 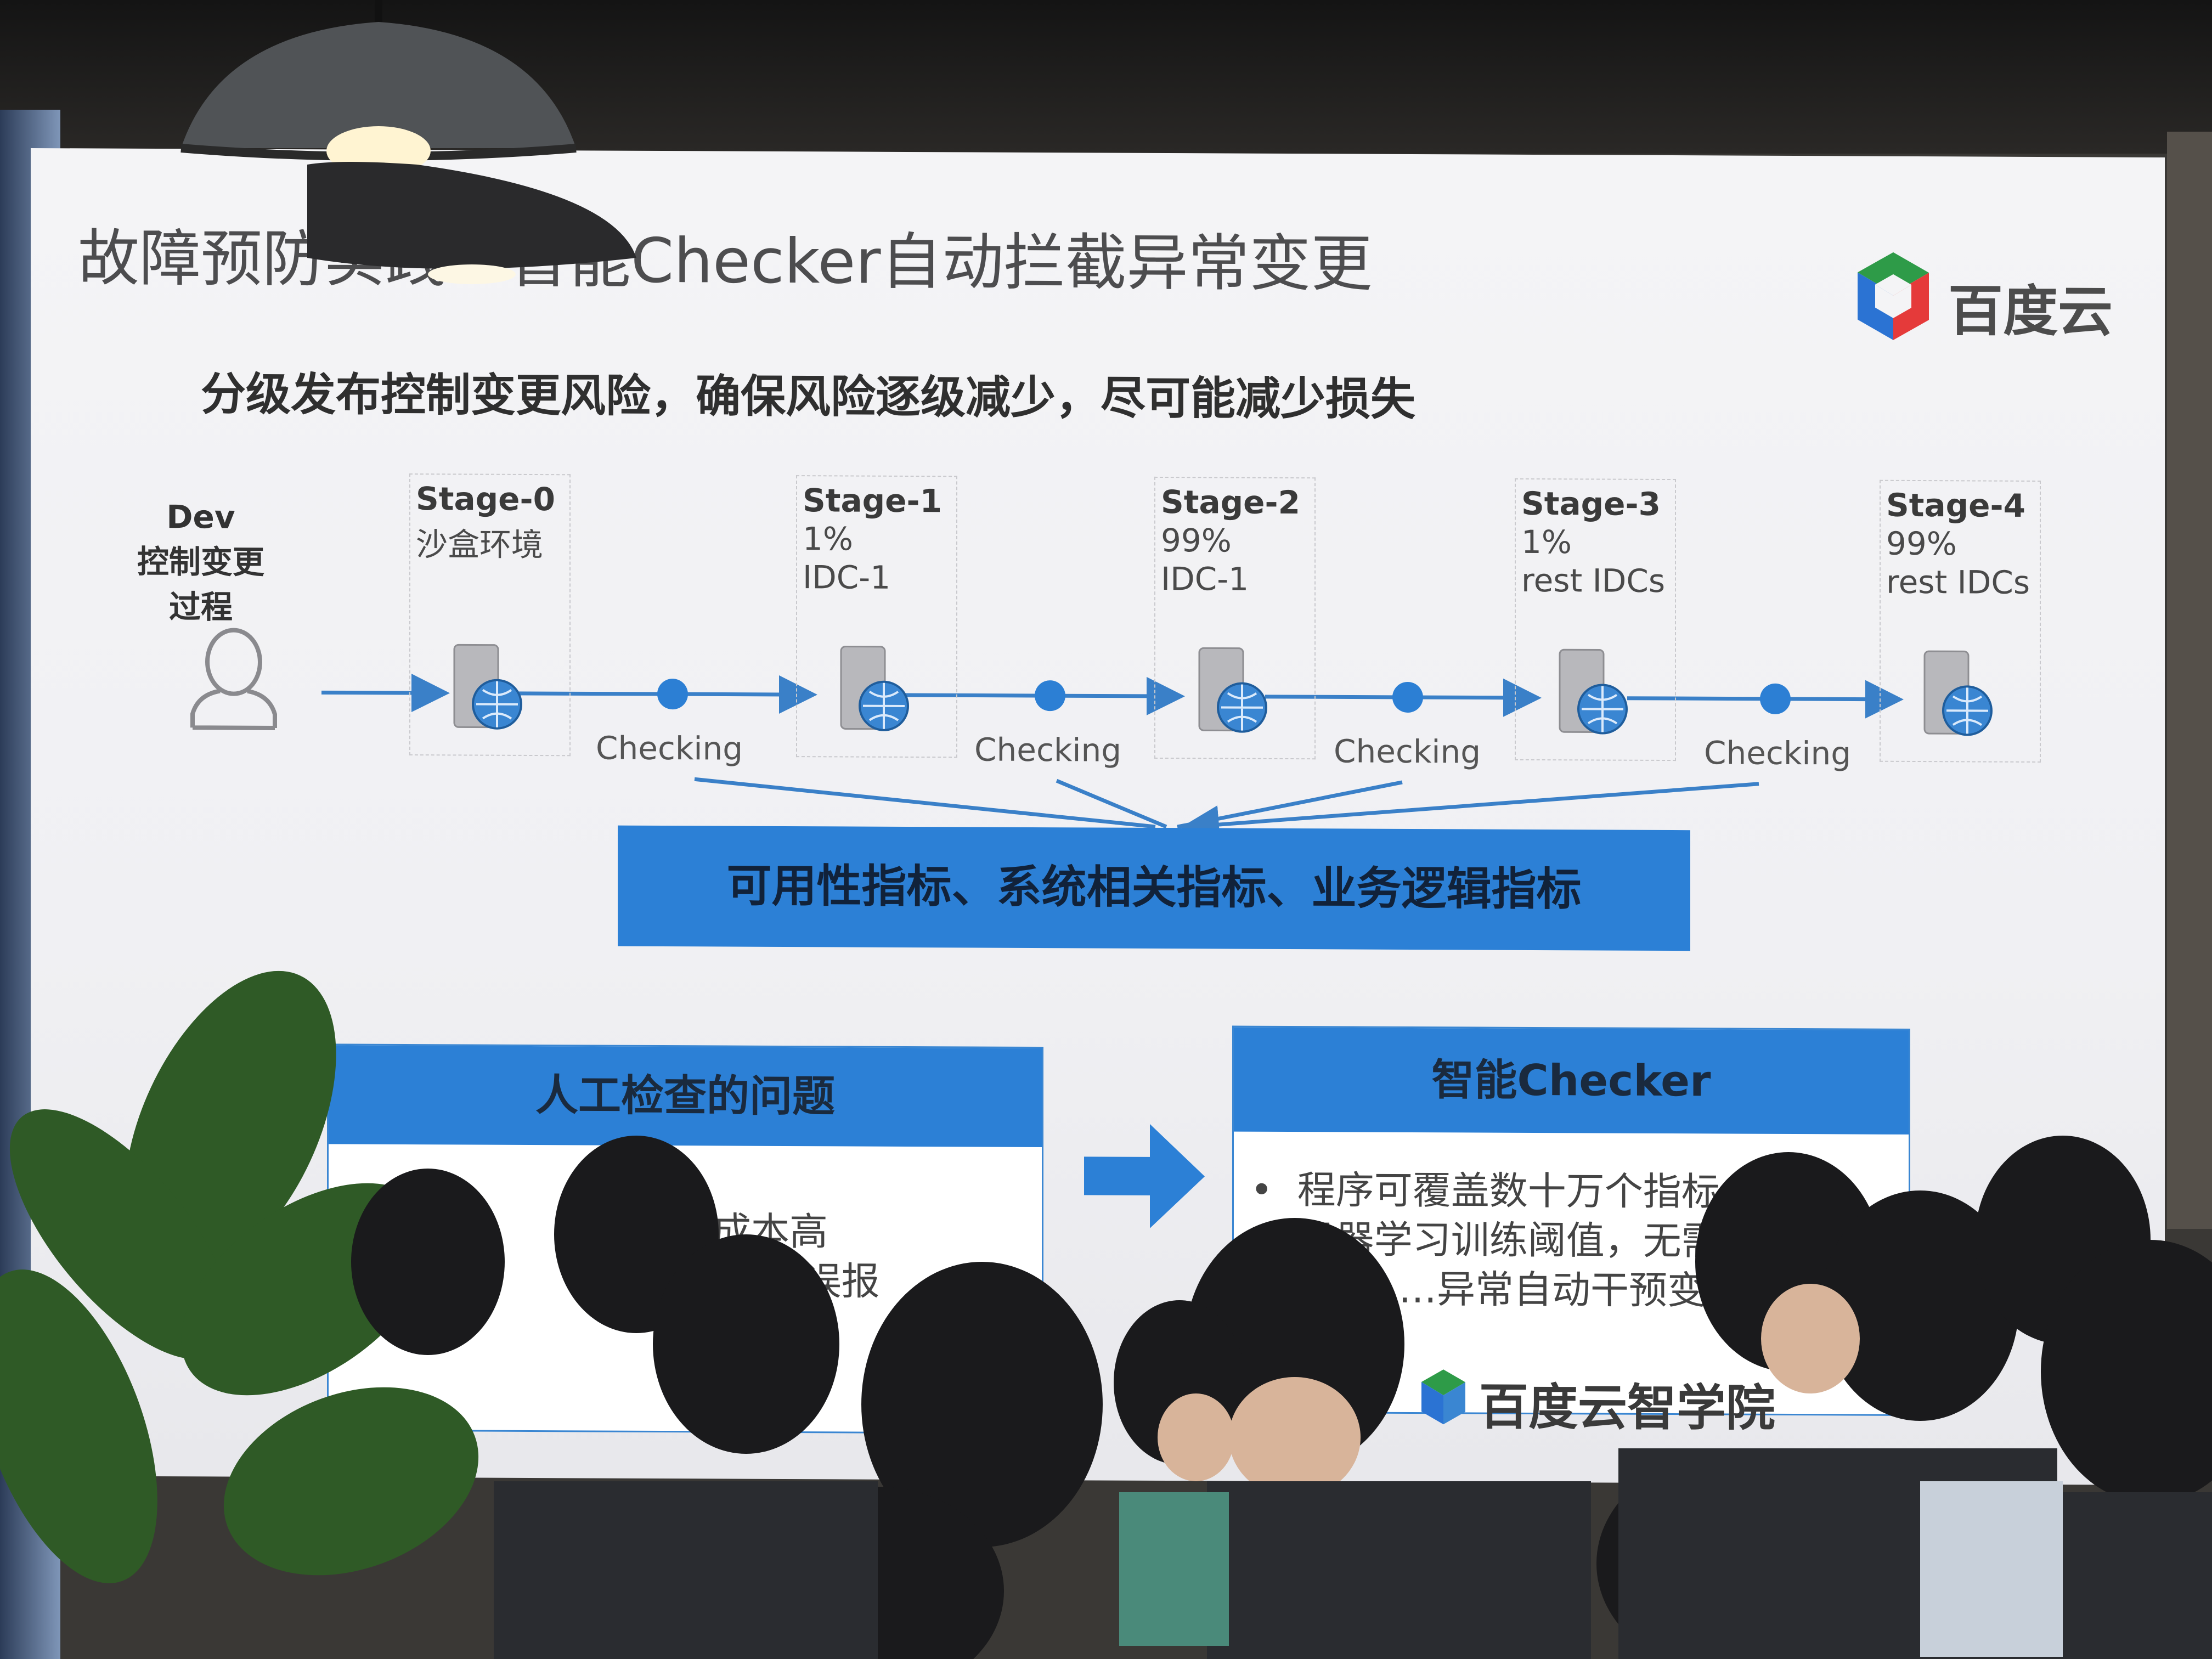 I want to click on watermark: 百度云智学院, so click(x=1611, y=1400).